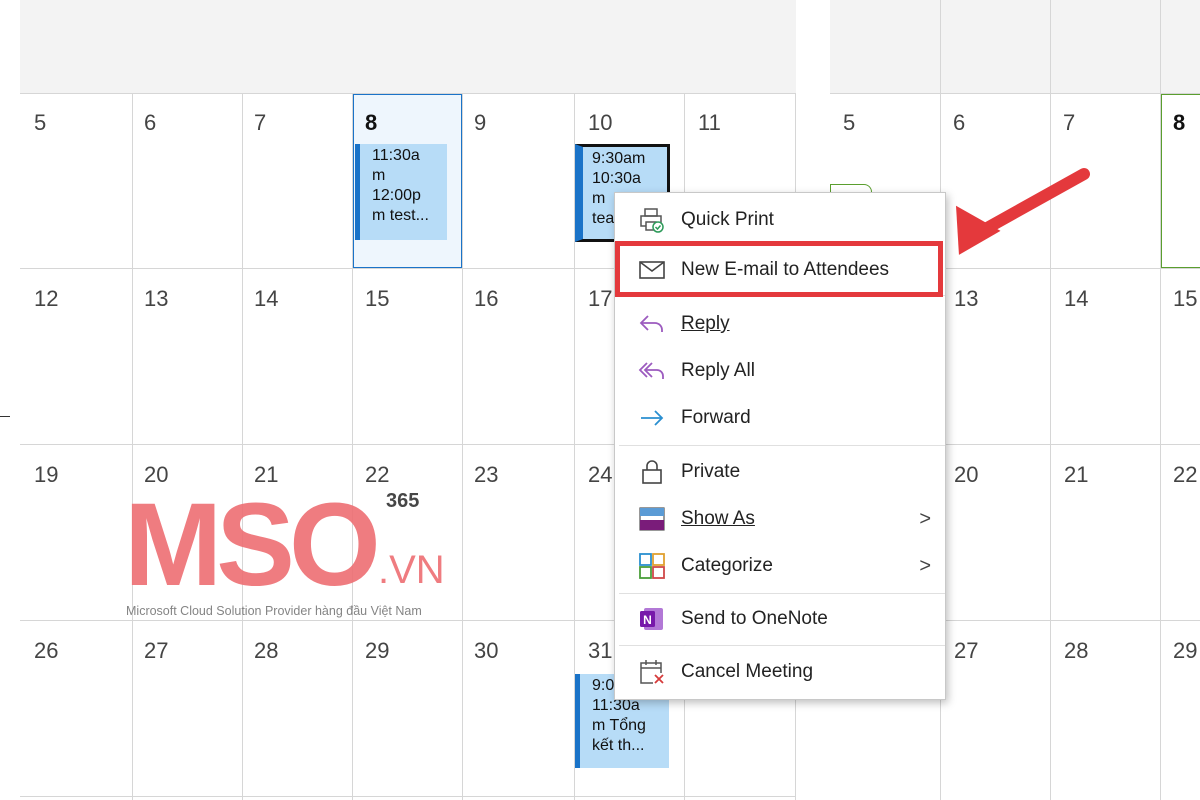  What do you see at coordinates (652, 418) in the screenshot?
I see `forward-icon` at bounding box center [652, 418].